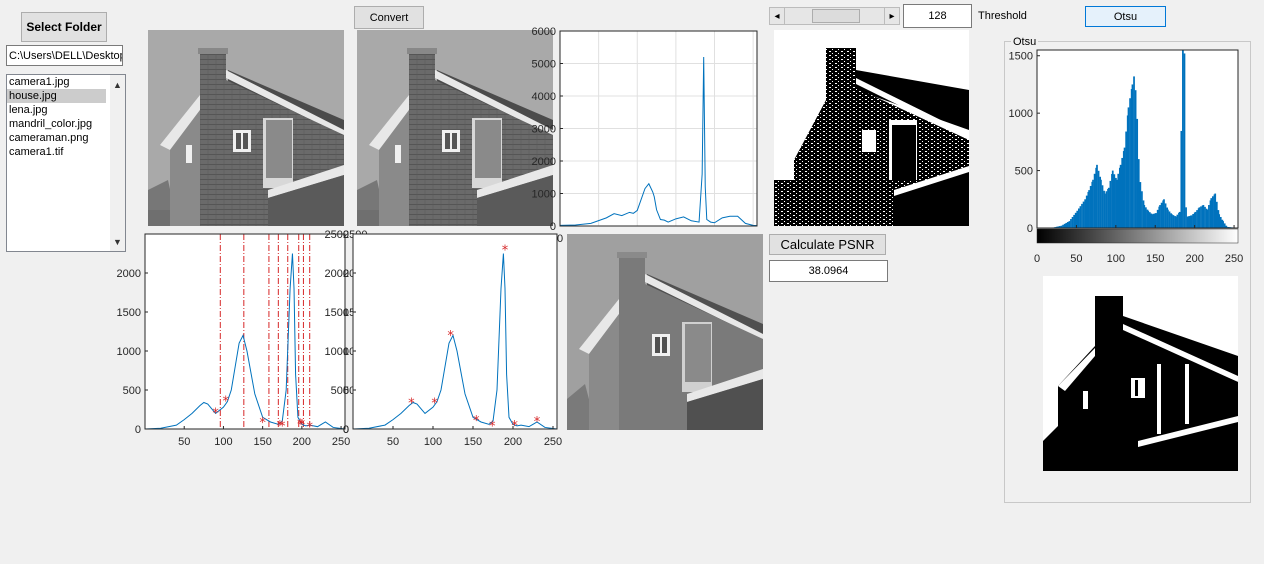  What do you see at coordinates (117, 84) in the screenshot?
I see `scroll-up-icon: ▲` at bounding box center [117, 84].